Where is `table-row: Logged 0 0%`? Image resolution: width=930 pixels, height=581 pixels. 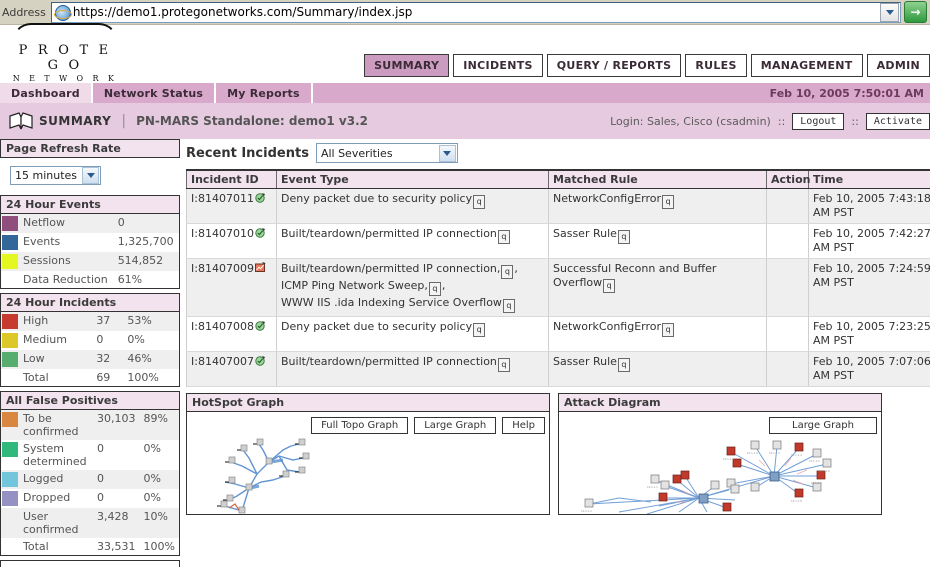
table-row: Logged 0 0% is located at coordinates (90, 479).